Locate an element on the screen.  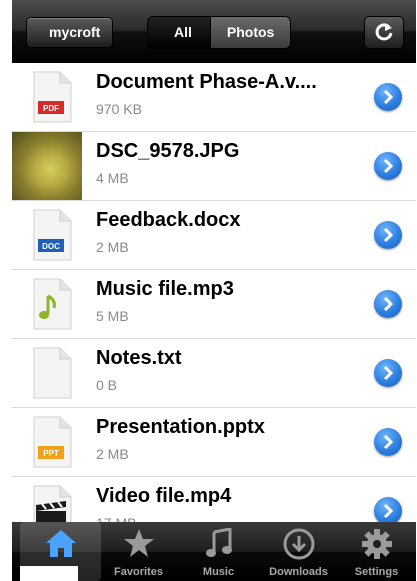
segment-photos: Photos is located at coordinates (250, 32).